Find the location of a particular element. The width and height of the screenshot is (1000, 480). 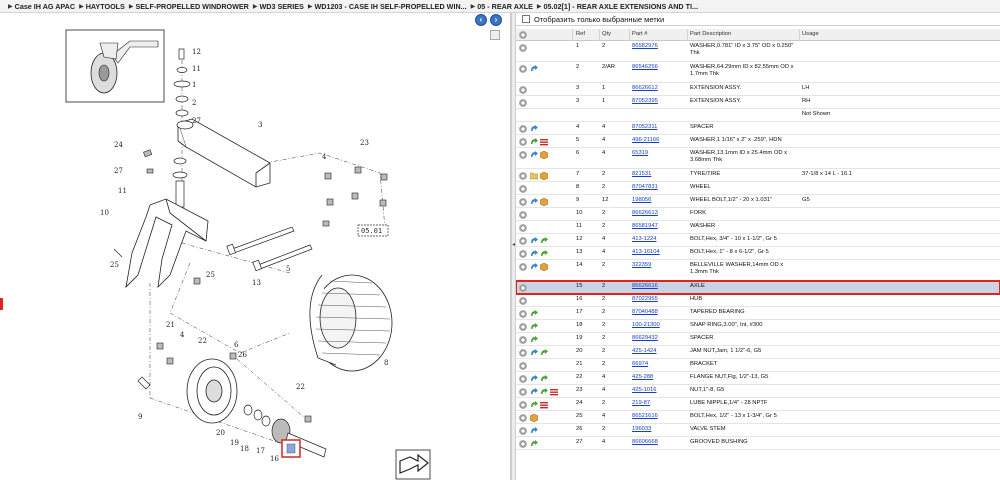

table-row: 22 4 425-288 FLANGE NUT,Flg, 1/2"-13, G5 is located at coordinates (758, 378).